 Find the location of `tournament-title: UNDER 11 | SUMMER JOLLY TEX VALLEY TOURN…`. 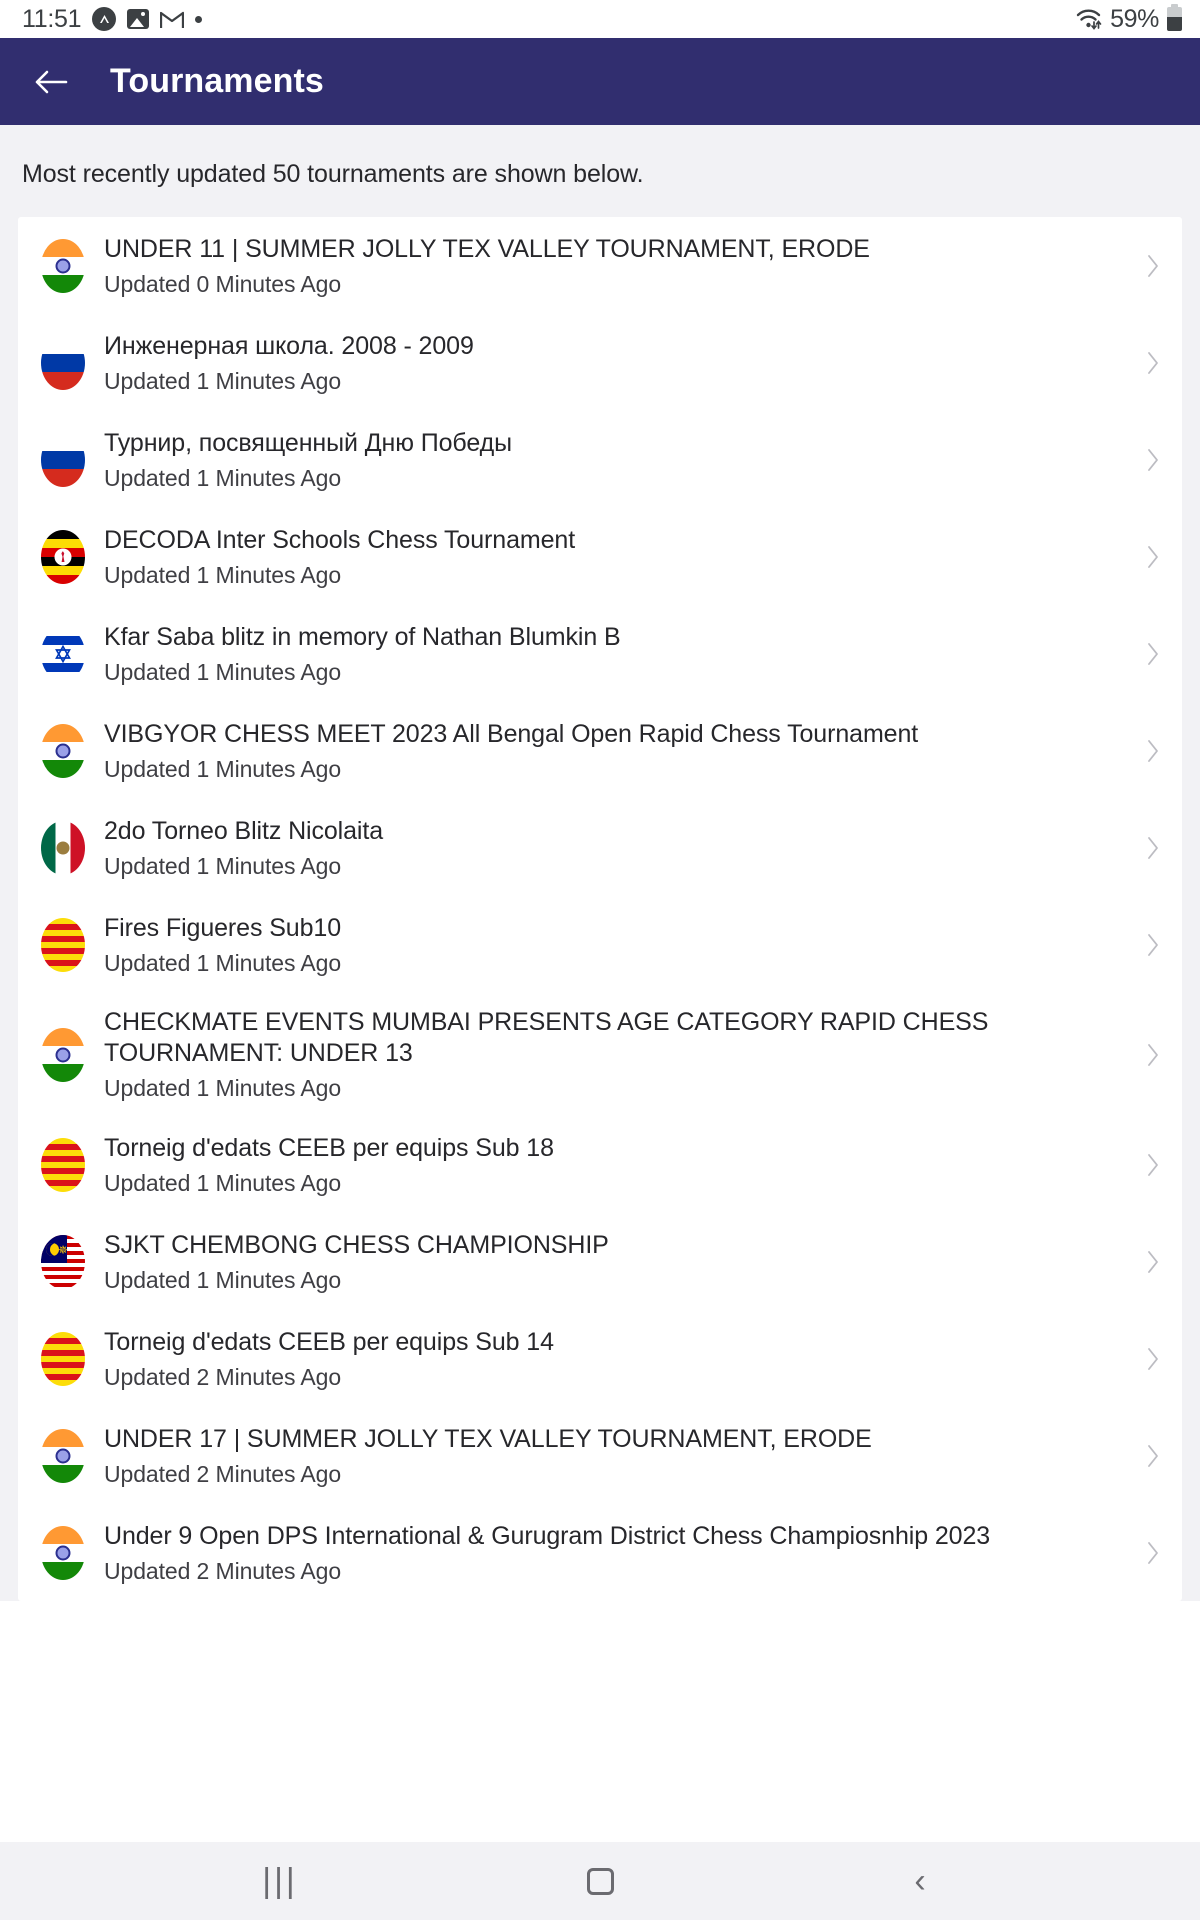

tournament-title: UNDER 11 | SUMMER JOLLY TEX VALLEY TOURN… is located at coordinates (487, 248).